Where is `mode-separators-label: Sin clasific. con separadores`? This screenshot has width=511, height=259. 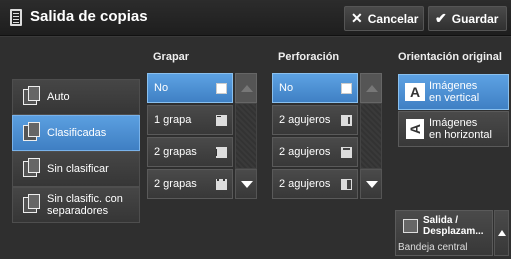
mode-separators-label: Sin clasific. con separadores is located at coordinates (85, 205).